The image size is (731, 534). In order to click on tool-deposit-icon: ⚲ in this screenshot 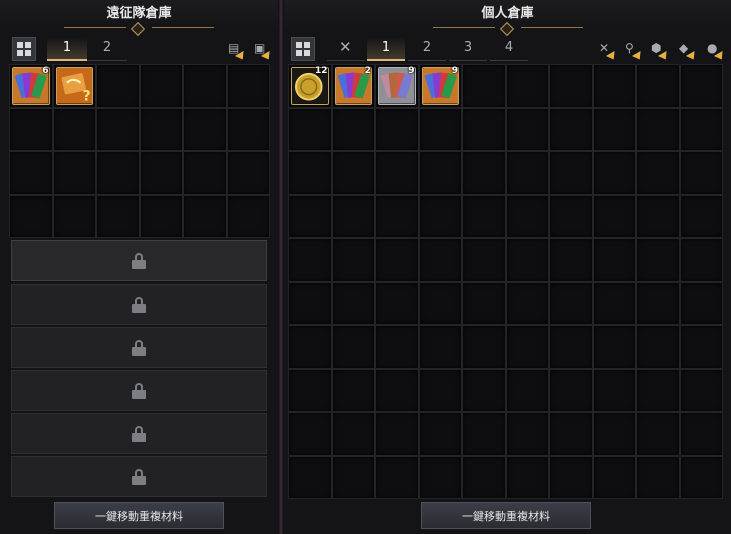, I will do `click(634, 51)`.